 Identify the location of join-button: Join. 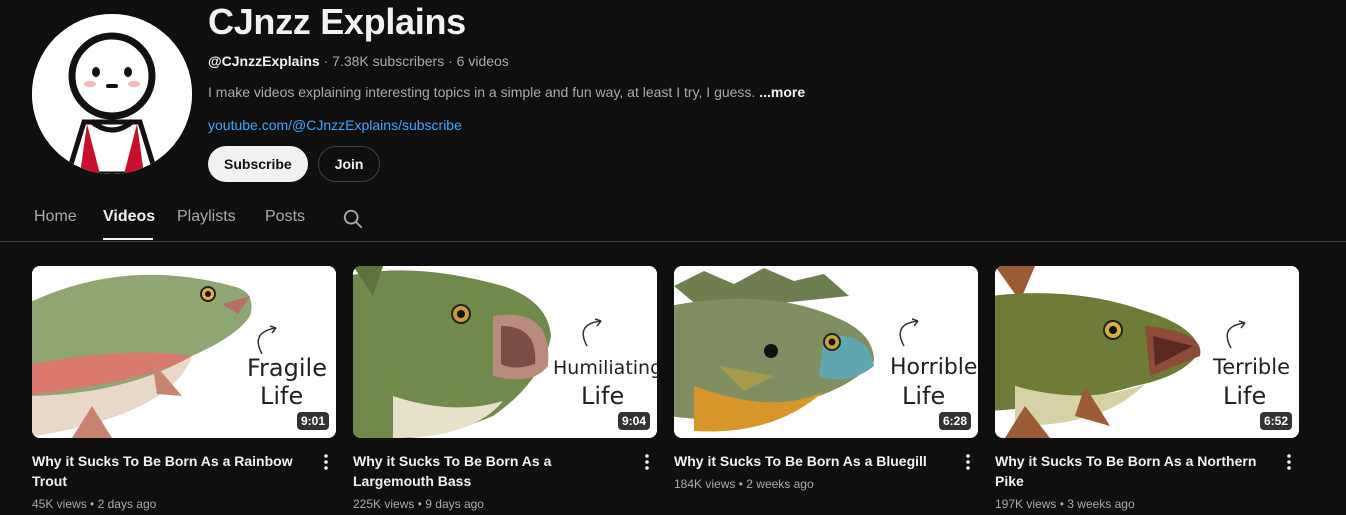
(349, 164).